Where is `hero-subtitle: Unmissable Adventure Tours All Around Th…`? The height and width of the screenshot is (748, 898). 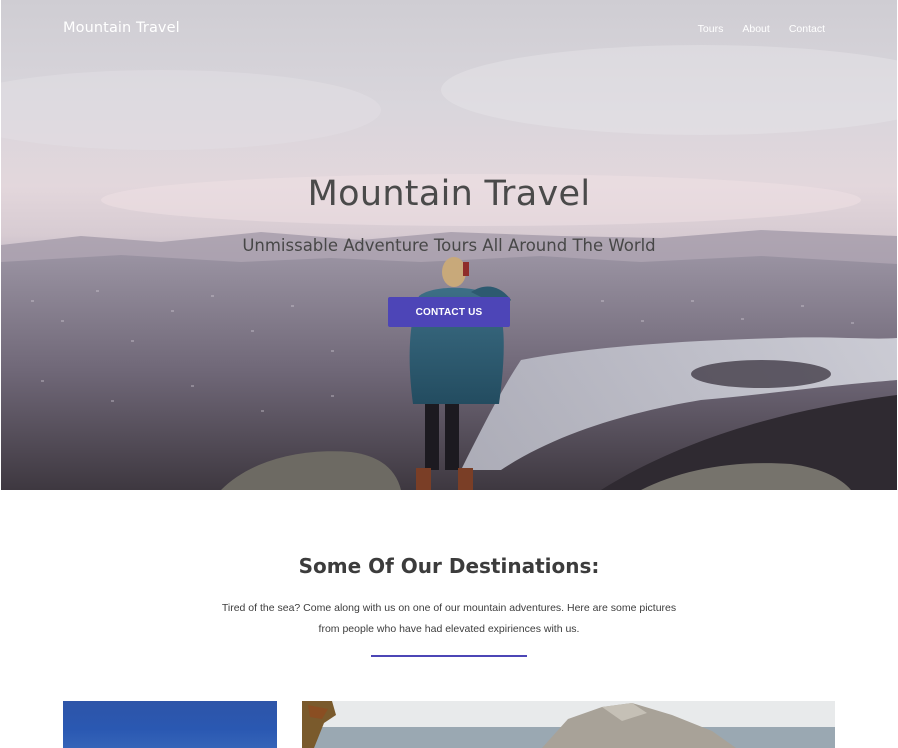 hero-subtitle: Unmissable Adventure Tours All Around Th… is located at coordinates (449, 245).